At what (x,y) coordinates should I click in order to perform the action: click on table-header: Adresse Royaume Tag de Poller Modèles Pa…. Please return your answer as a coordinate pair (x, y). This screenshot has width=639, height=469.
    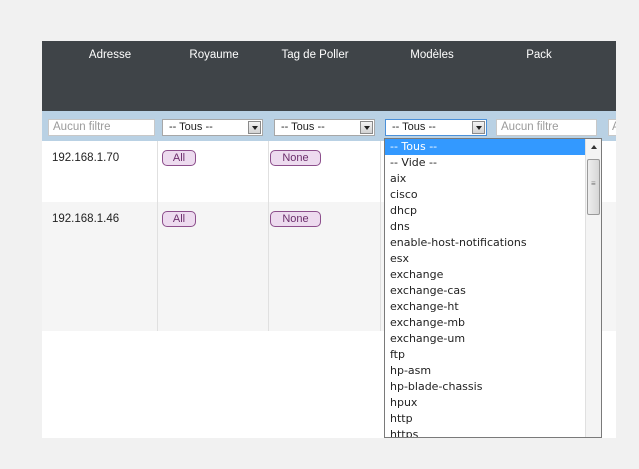
    Looking at the image, I should click on (329, 76).